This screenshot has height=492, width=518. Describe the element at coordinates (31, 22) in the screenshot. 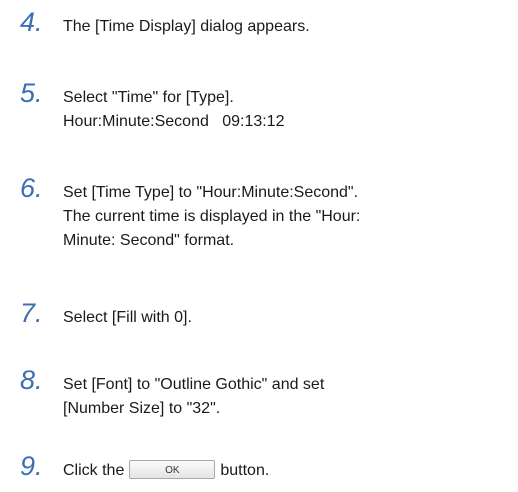

I see `step-number: 4.` at that location.